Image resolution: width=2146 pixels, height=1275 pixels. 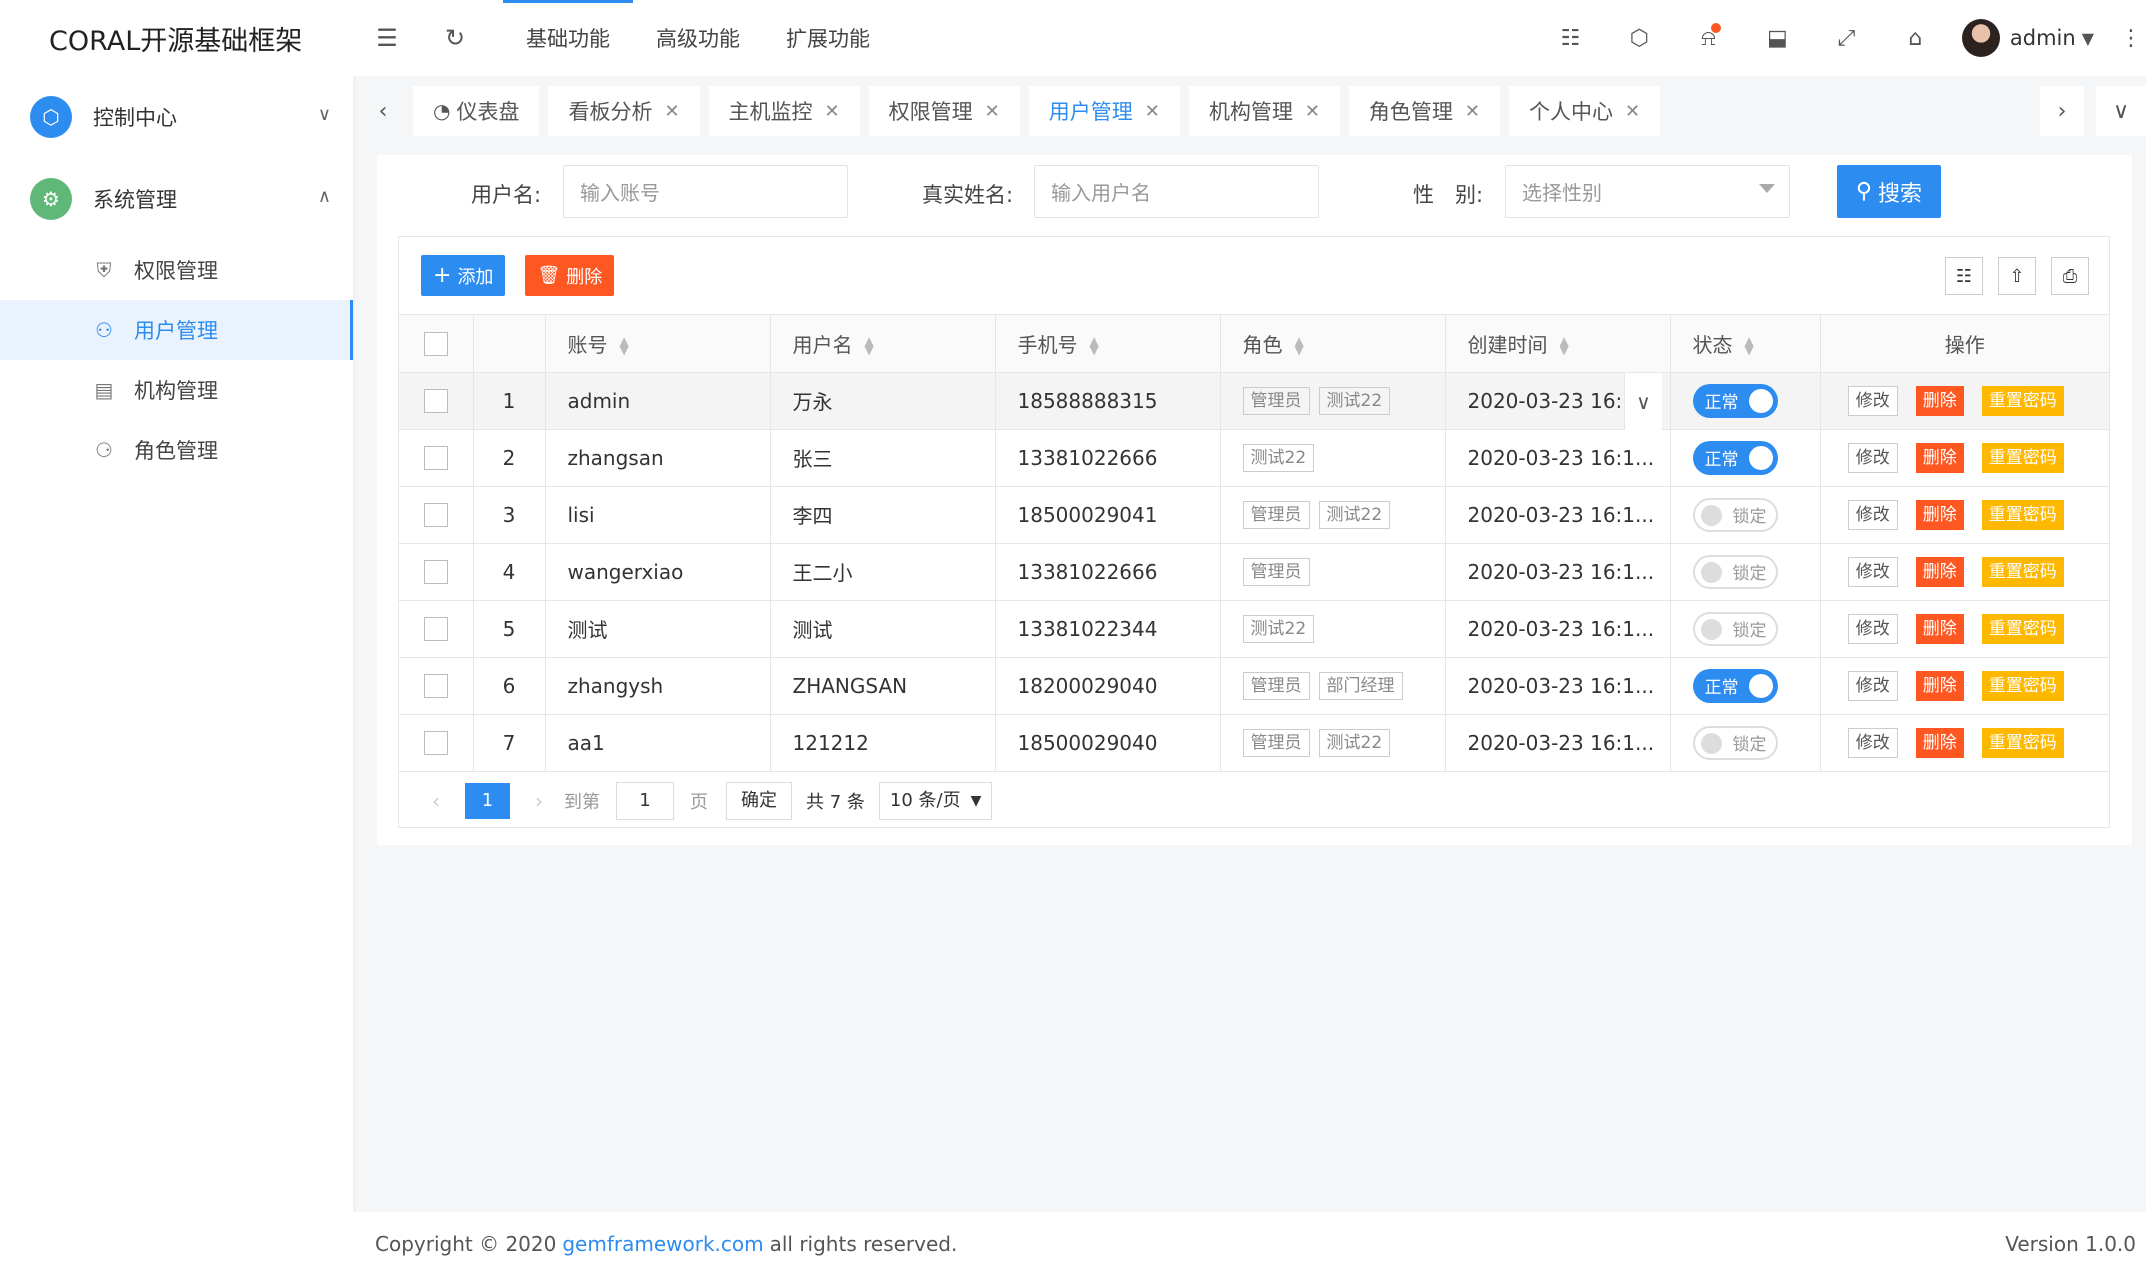 I want to click on sidebar-item-permission: ⛨ 权限管理, so click(x=176, y=270).